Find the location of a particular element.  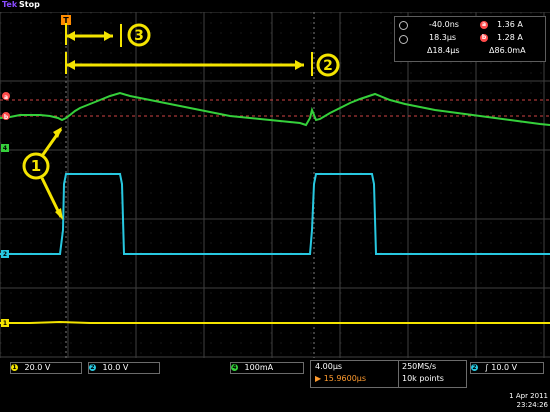

sample-rate: 250MS/s is located at coordinates (419, 366).